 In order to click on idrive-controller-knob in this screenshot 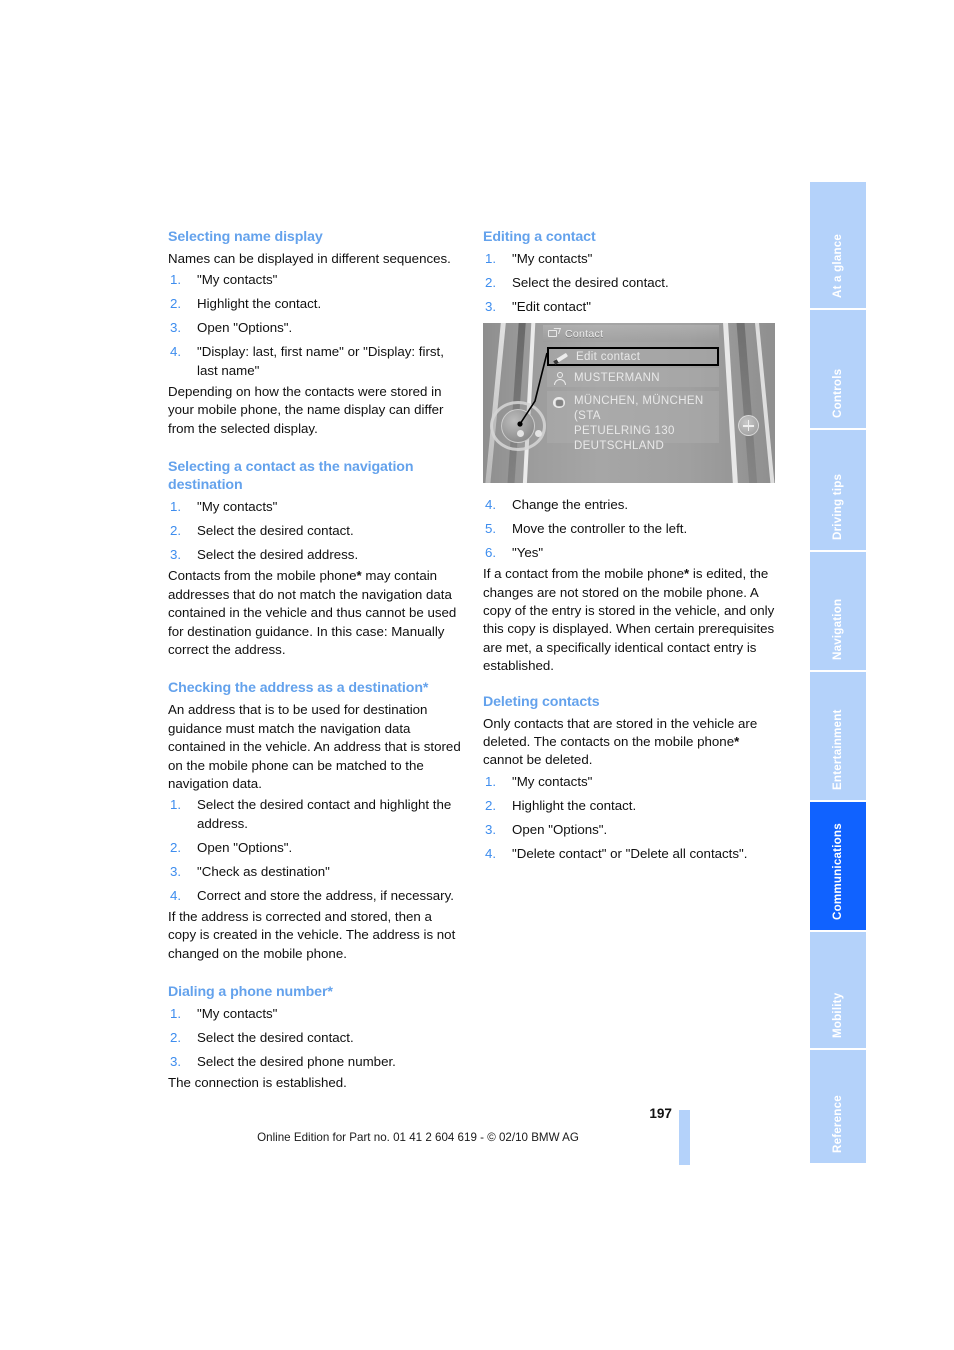, I will do `click(518, 426)`.